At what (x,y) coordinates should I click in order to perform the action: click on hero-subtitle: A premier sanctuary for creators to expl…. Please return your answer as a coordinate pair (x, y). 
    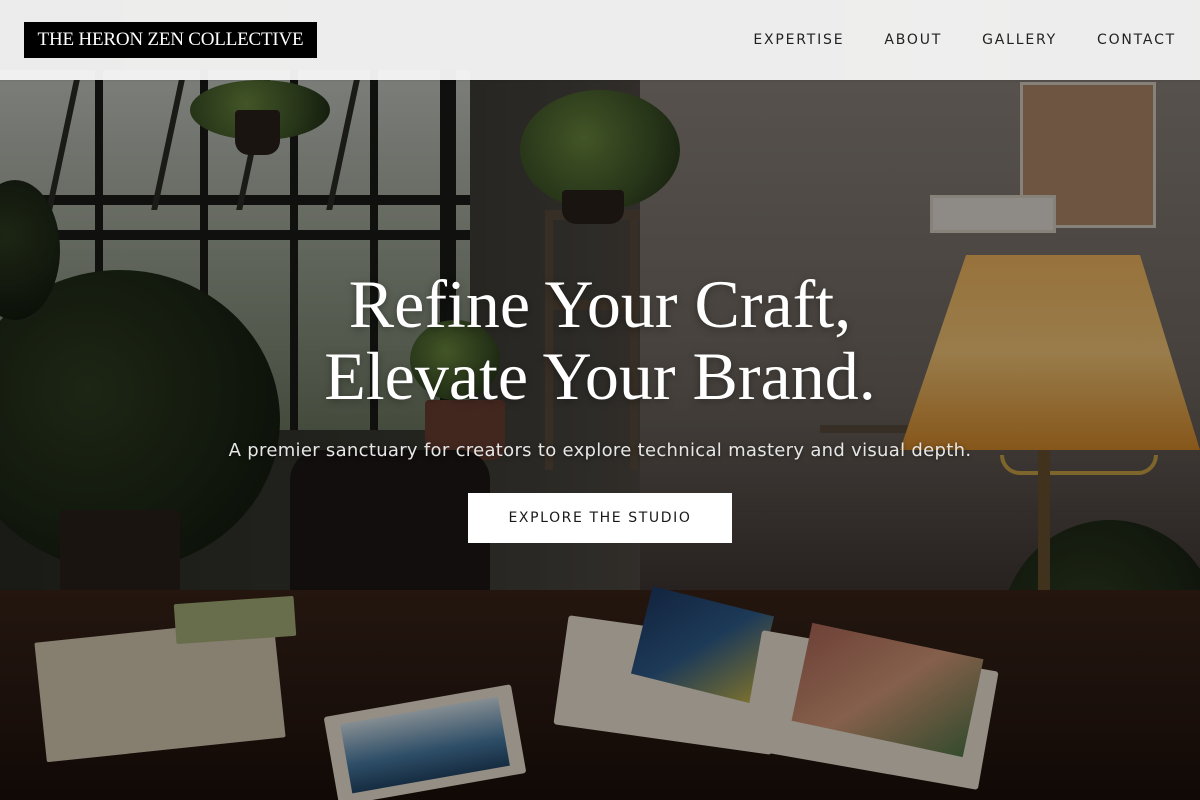
    Looking at the image, I should click on (600, 450).